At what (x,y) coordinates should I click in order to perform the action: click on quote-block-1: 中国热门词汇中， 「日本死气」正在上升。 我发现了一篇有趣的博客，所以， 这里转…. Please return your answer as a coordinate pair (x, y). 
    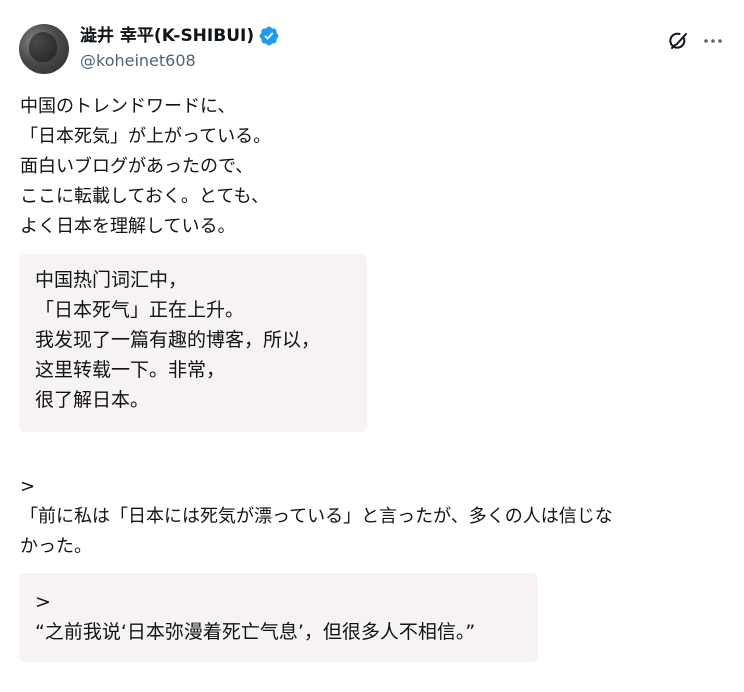
    Looking at the image, I should click on (193, 343).